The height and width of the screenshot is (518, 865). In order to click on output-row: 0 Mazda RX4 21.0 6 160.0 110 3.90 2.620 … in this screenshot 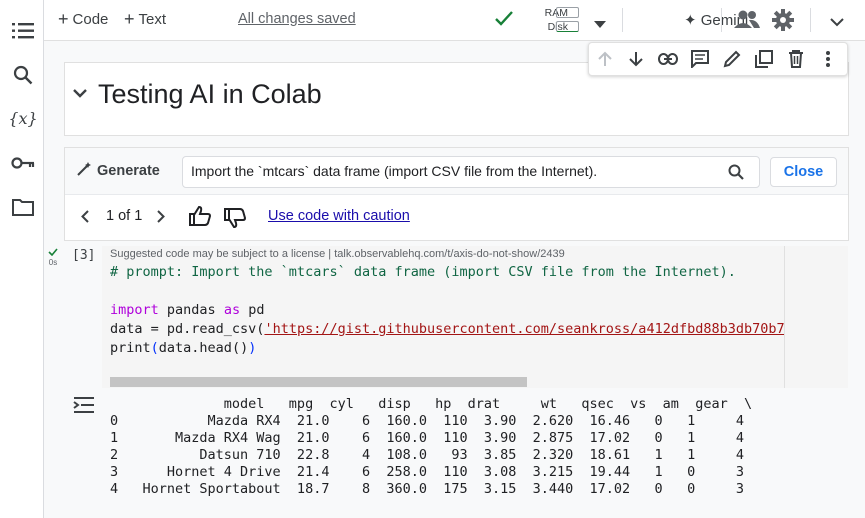, I will do `click(427, 421)`.